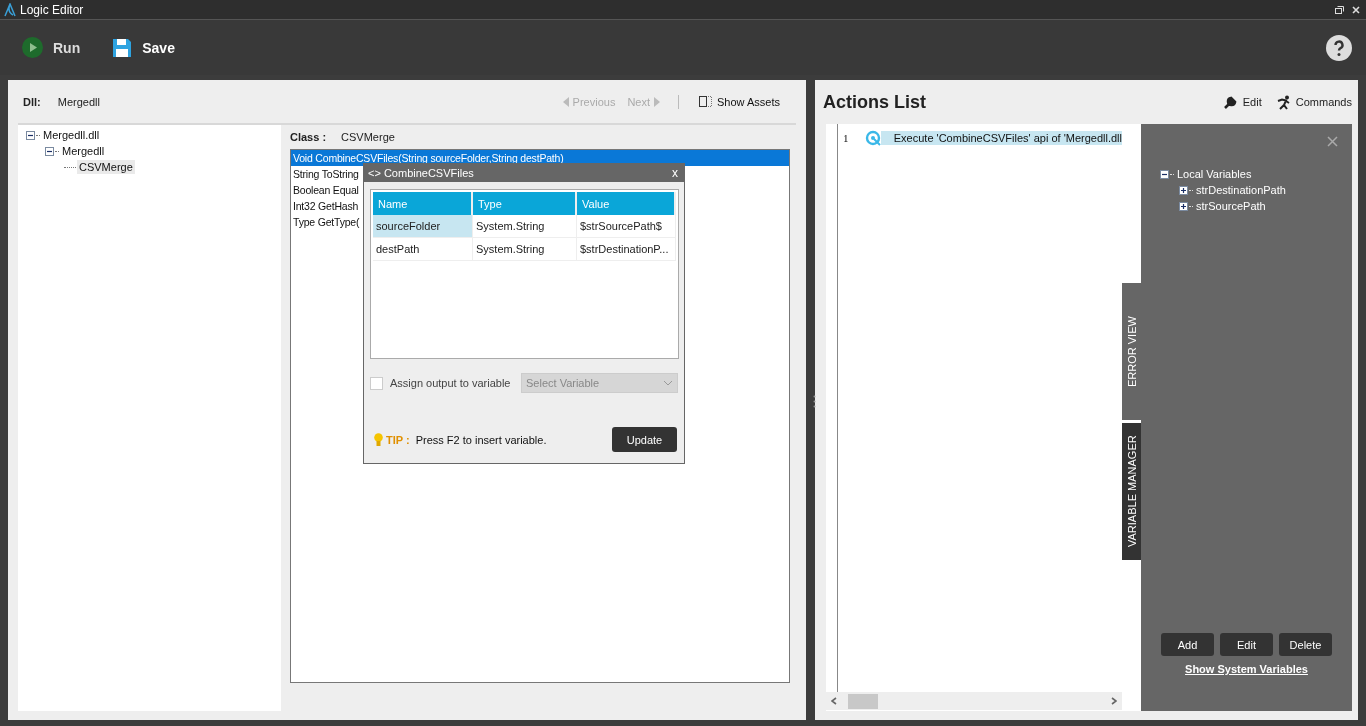 The height and width of the screenshot is (726, 1366). What do you see at coordinates (325, 174) in the screenshot?
I see `method-item: String ToString` at bounding box center [325, 174].